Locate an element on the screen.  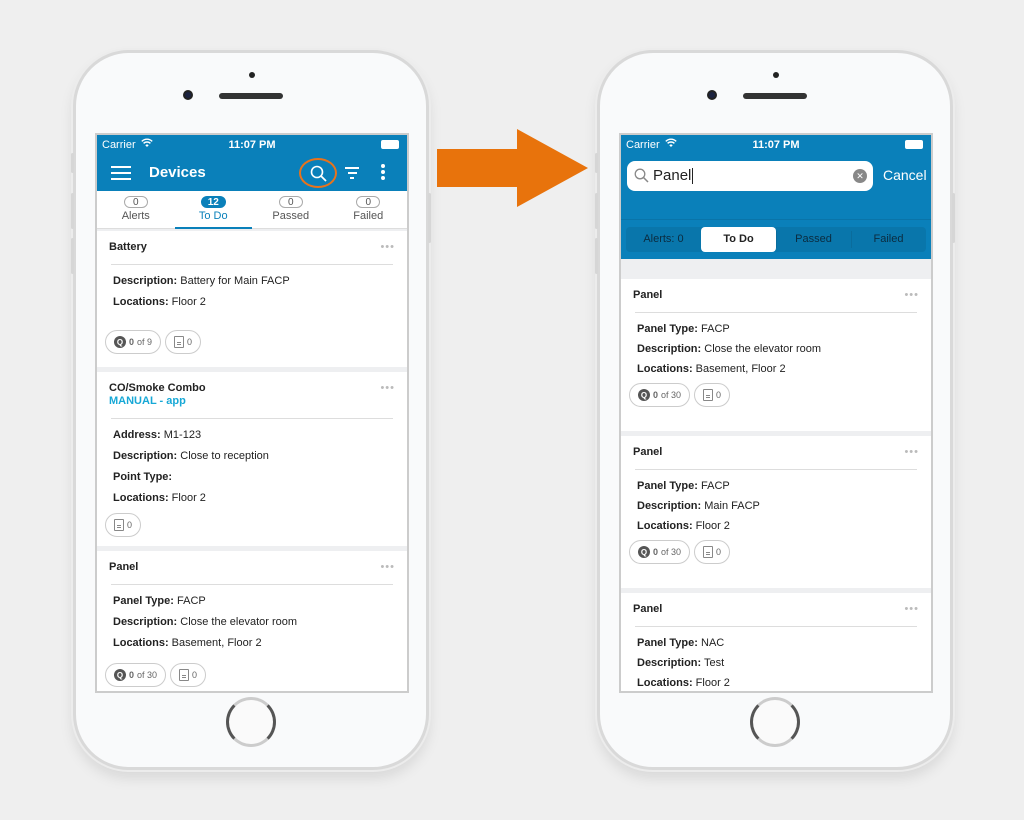
field-value: Test is located at coordinates (713, 663).